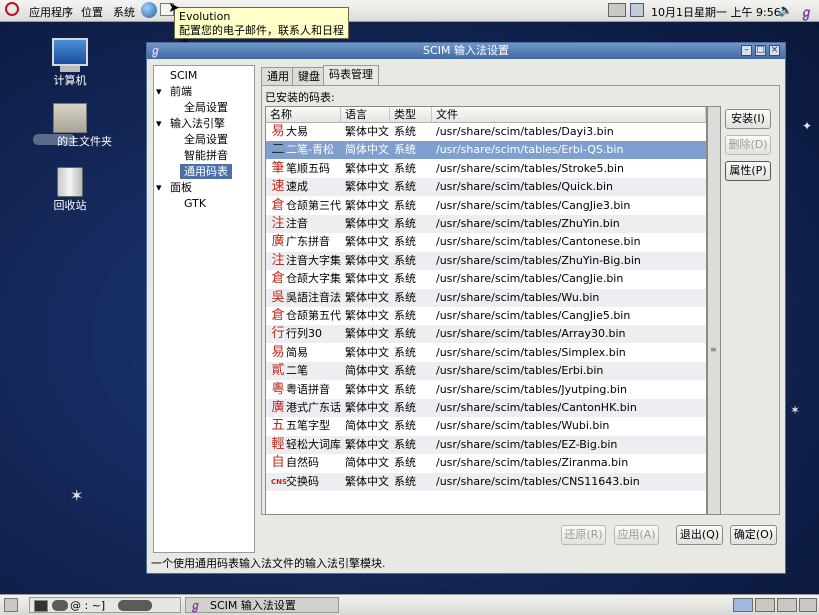  What do you see at coordinates (351, 75) in the screenshot?
I see `tab-table-management: 码表管理` at bounding box center [351, 75].